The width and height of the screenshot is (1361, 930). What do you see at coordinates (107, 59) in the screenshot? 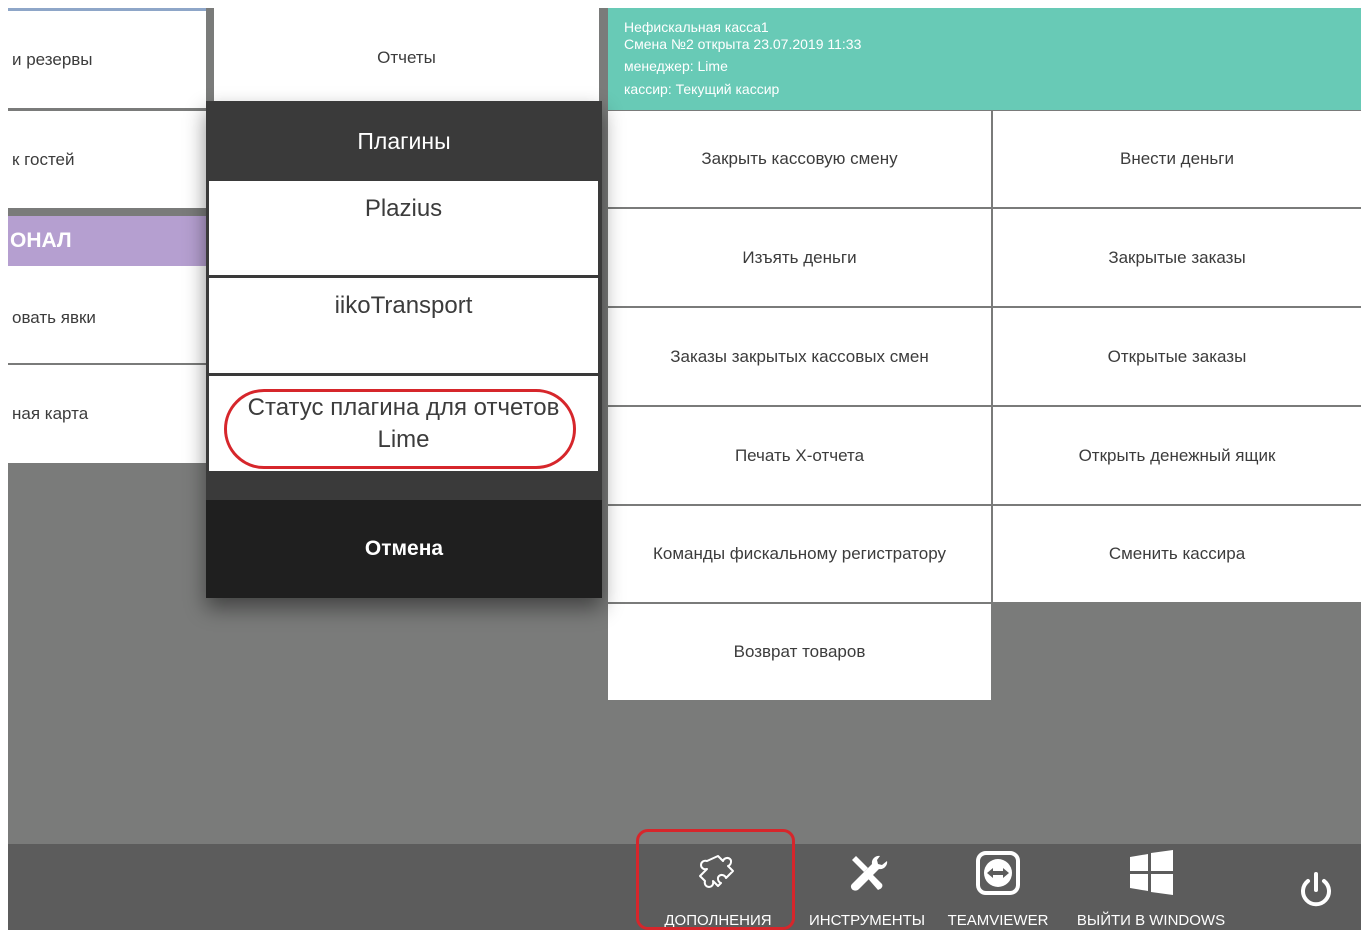
I see `left-menu-item-reserves: и резервы` at bounding box center [107, 59].